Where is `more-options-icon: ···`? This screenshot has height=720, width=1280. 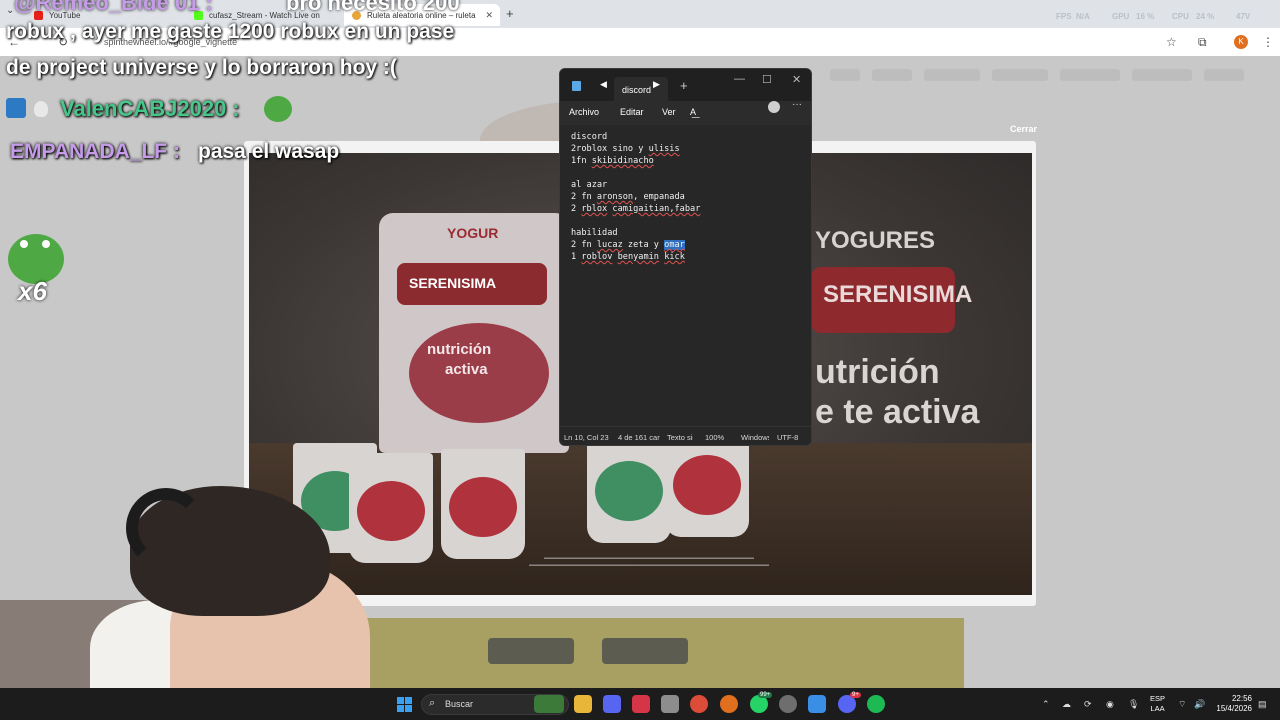 more-options-icon: ··· is located at coordinates (797, 104).